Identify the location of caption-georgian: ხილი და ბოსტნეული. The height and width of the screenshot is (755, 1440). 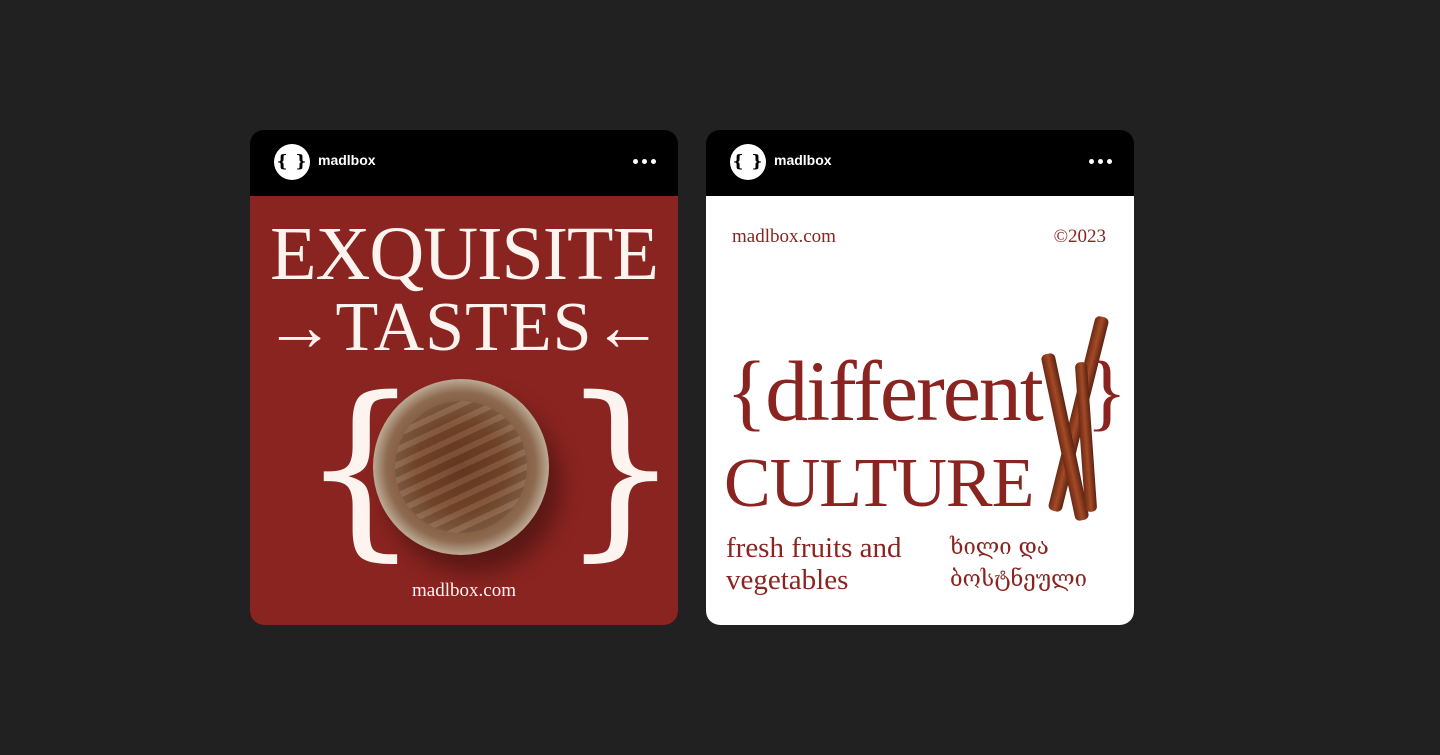
(1018, 563).